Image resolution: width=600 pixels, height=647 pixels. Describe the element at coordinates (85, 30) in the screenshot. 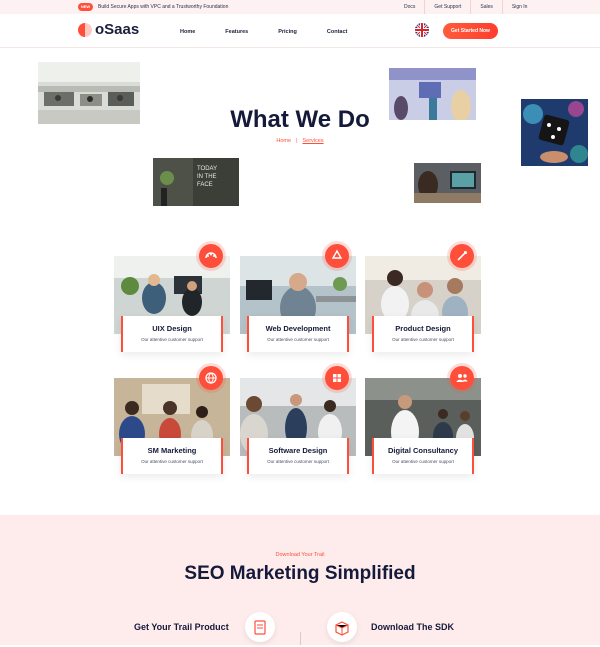

I see `logo-icon` at that location.